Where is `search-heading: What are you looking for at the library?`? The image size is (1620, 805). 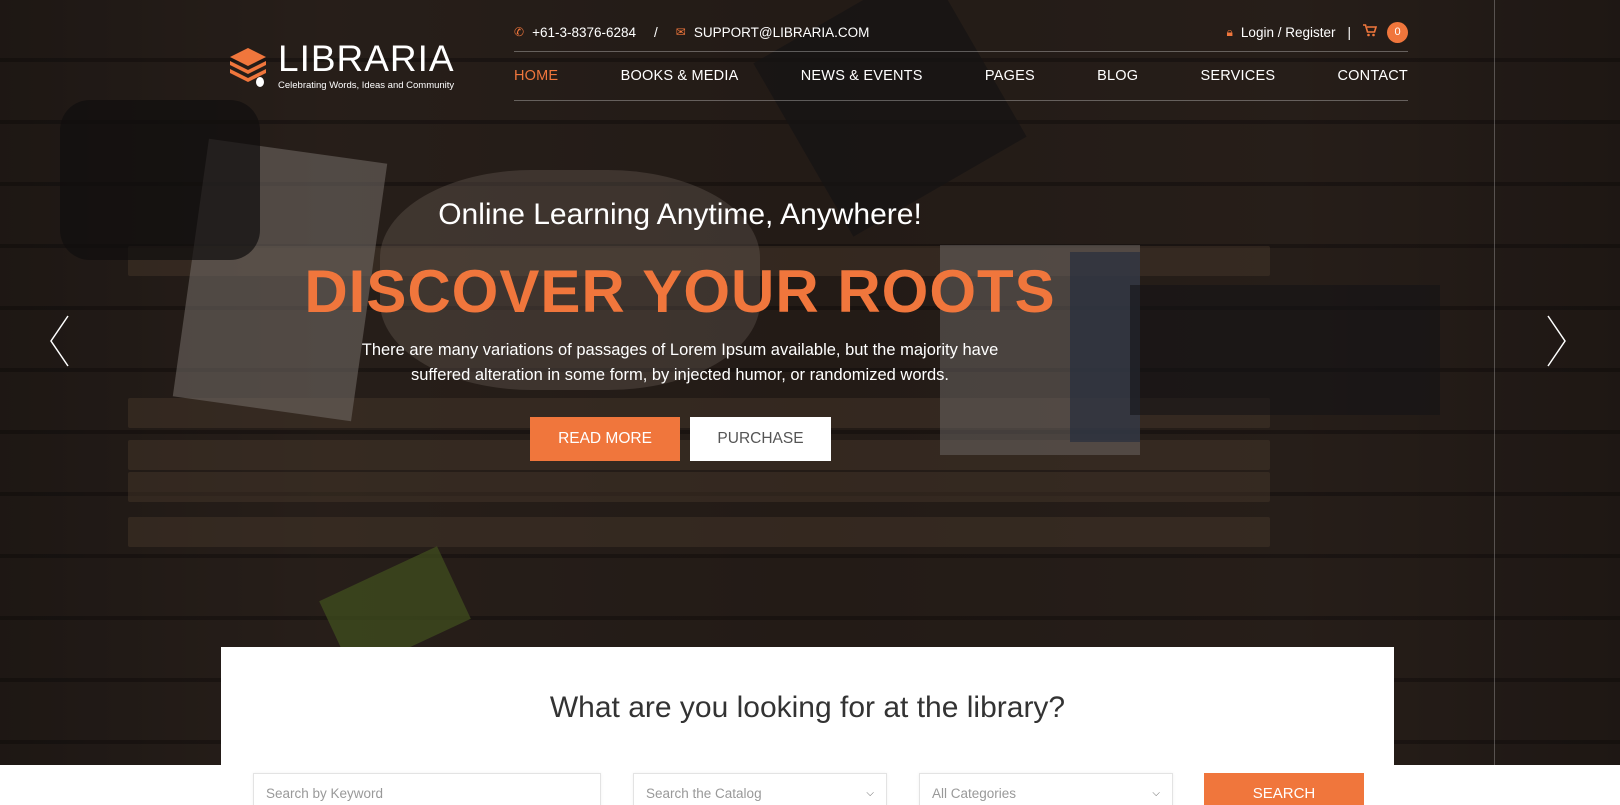 search-heading: What are you looking for at the library? is located at coordinates (807, 707).